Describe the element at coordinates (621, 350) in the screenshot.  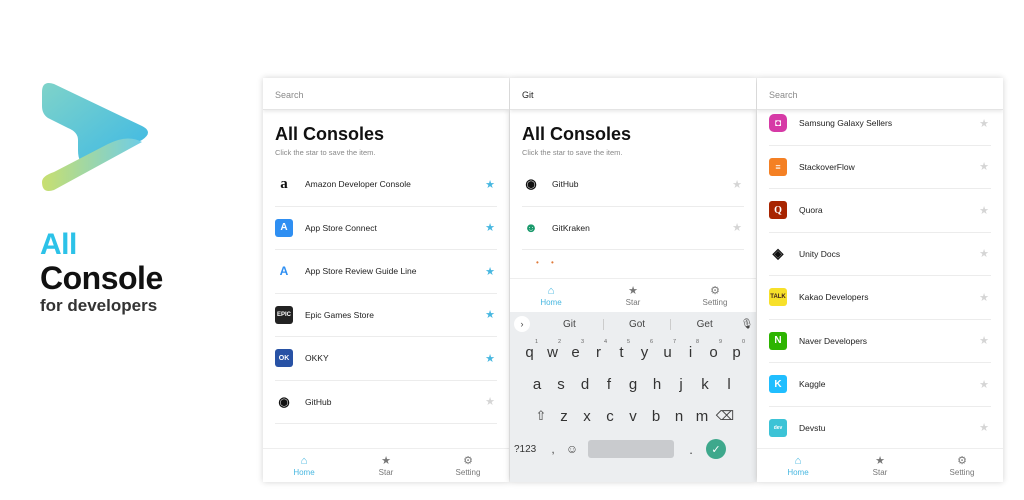
I see `key: 5t` at that location.